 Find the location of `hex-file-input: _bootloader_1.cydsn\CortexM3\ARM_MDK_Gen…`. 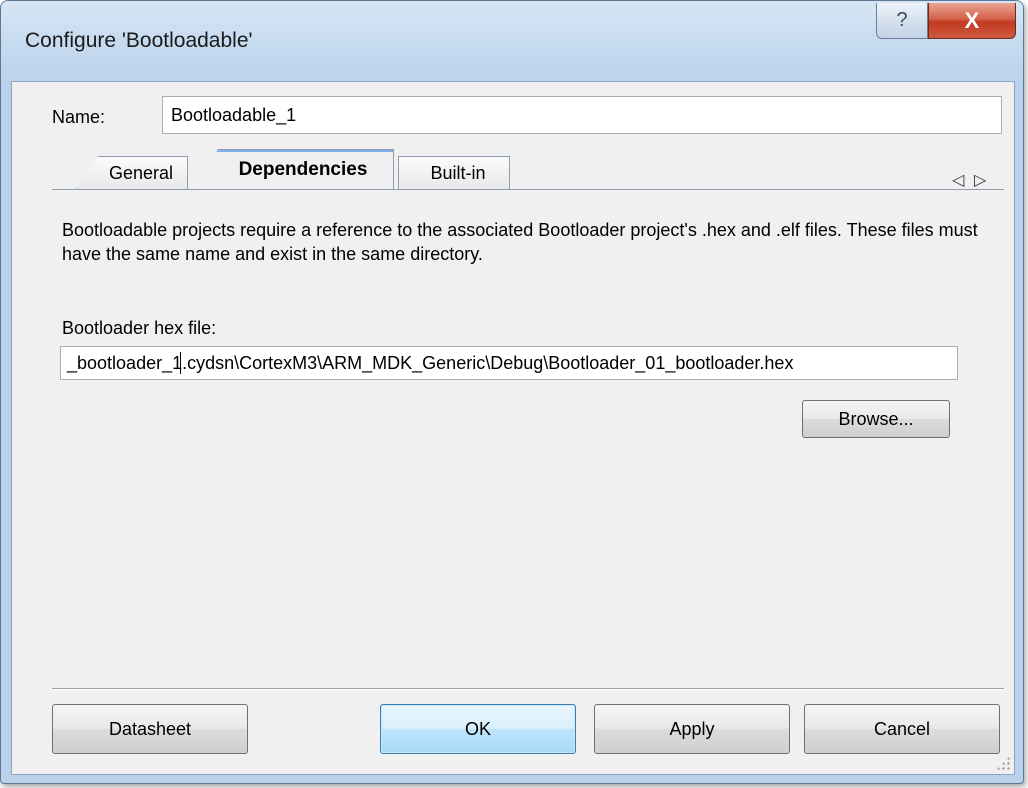

hex-file-input: _bootloader_1.cydsn\CortexM3\ARM_MDK_Gen… is located at coordinates (509, 363).